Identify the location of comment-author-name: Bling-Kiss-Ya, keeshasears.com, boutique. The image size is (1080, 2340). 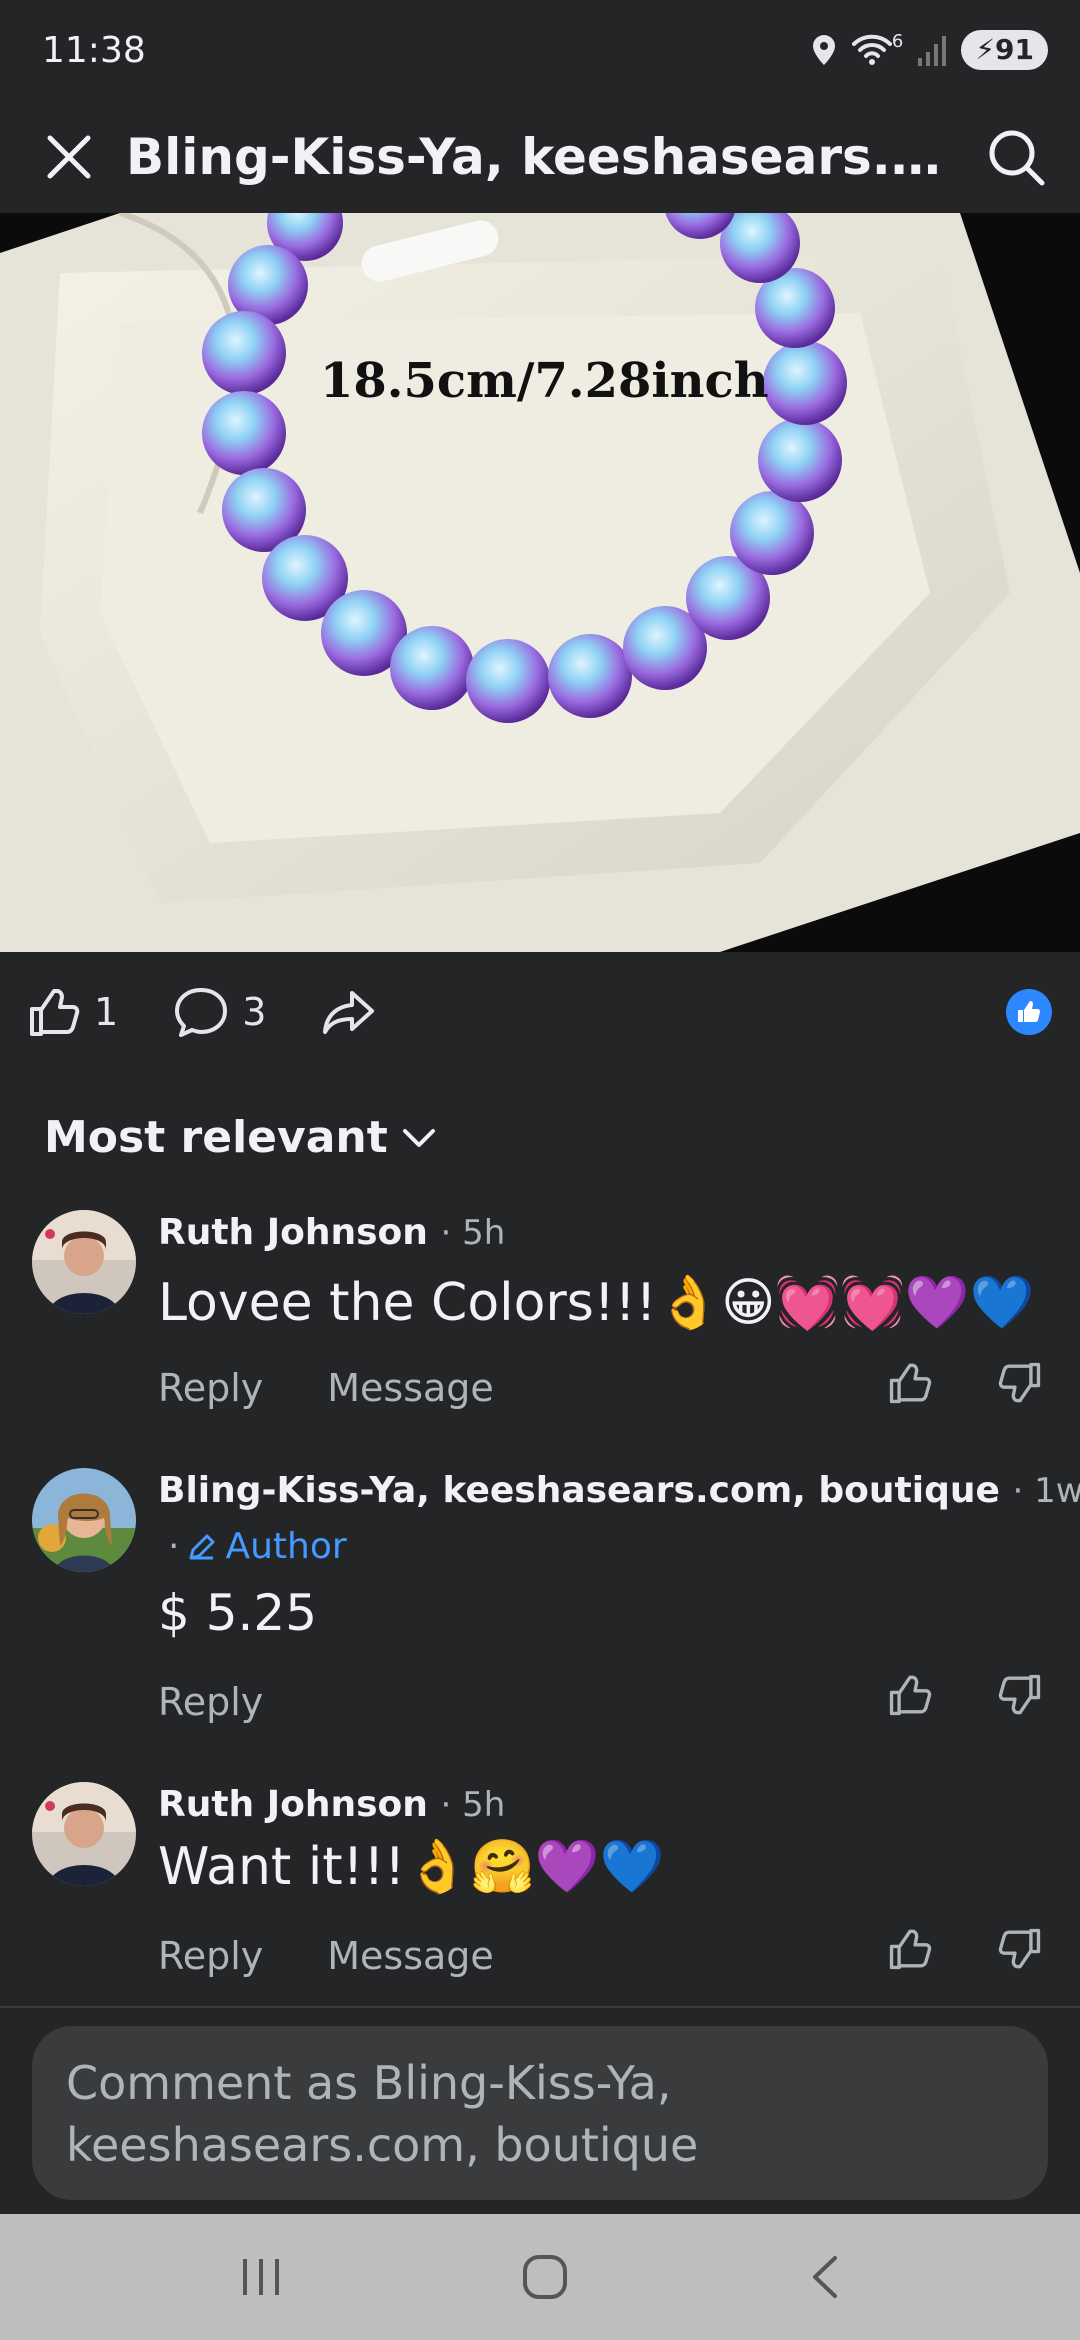
(579, 1490).